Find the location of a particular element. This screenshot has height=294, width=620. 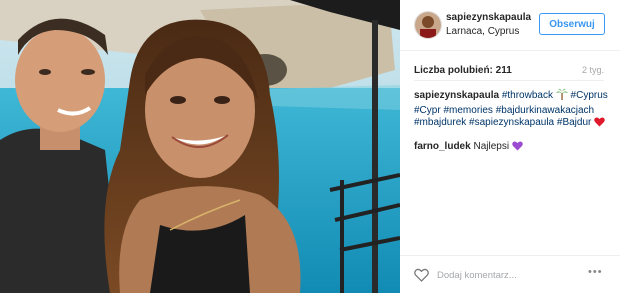

hashtag-link: #Bajdur is located at coordinates (574, 122).